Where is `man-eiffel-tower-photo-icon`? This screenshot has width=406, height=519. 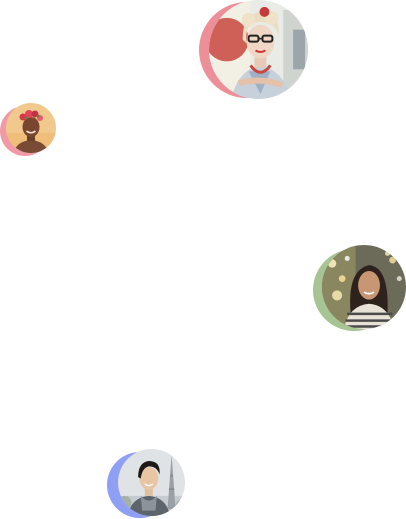 man-eiffel-tower-photo-icon is located at coordinates (151, 482).